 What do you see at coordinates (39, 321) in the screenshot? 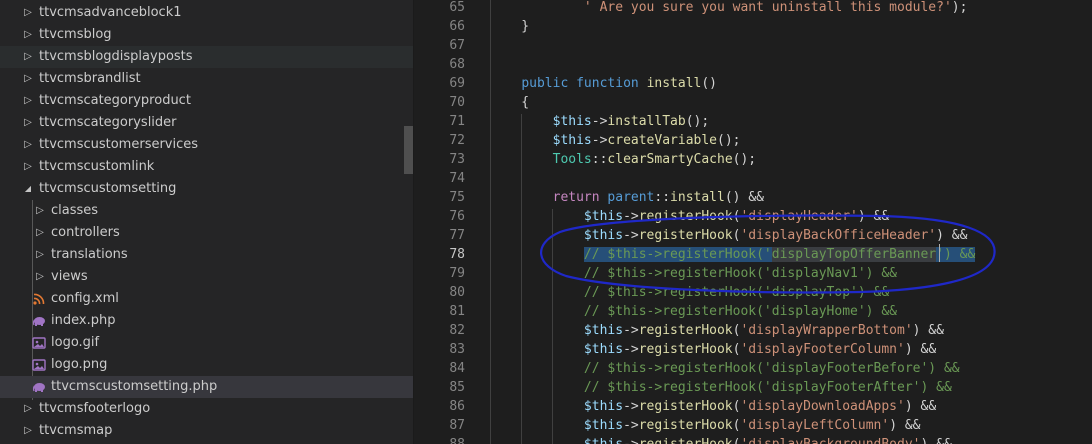
I see `php-elephant-icon` at bounding box center [39, 321].